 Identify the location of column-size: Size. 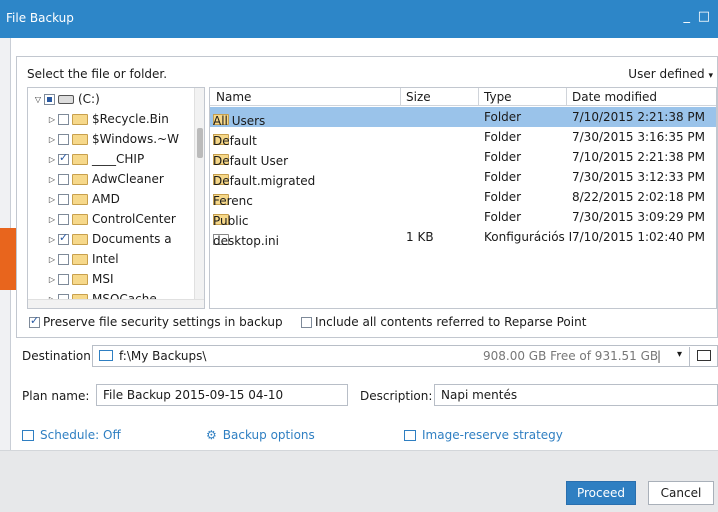
(418, 97).